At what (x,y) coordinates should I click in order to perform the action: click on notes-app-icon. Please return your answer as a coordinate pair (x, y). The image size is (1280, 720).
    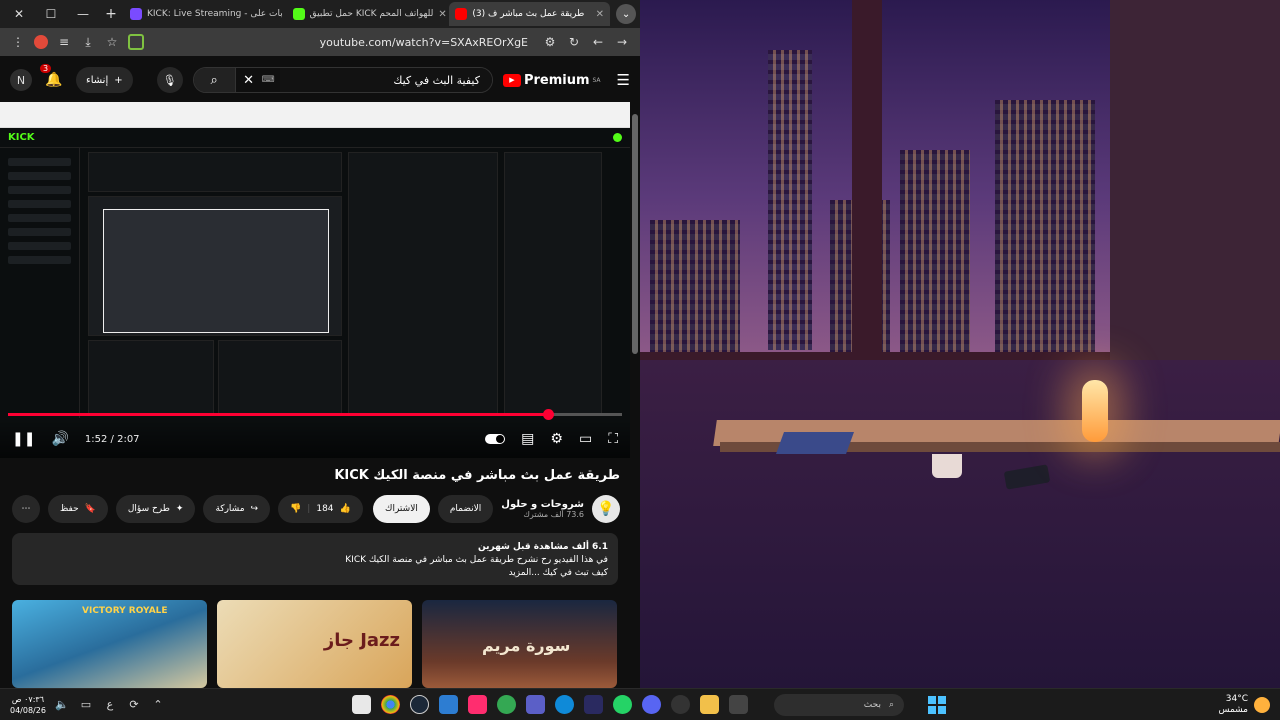
    Looking at the image, I should click on (361, 704).